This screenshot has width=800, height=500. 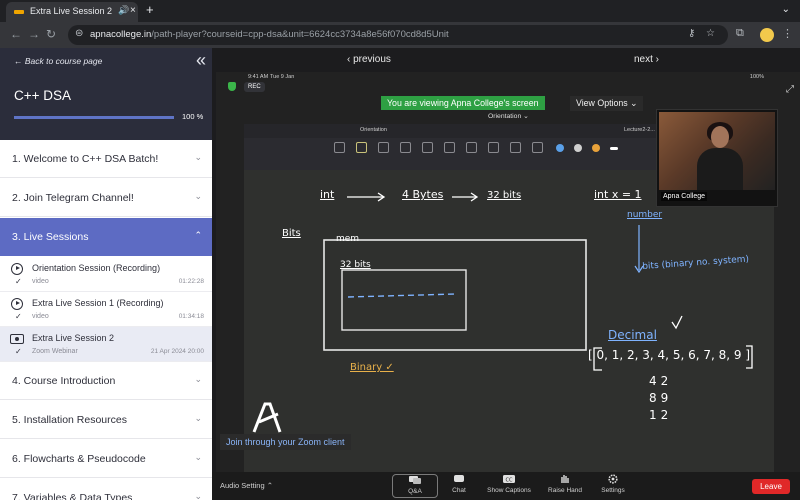 What do you see at coordinates (537, 147) in the screenshot?
I see `link-tool-icon` at bounding box center [537, 147].